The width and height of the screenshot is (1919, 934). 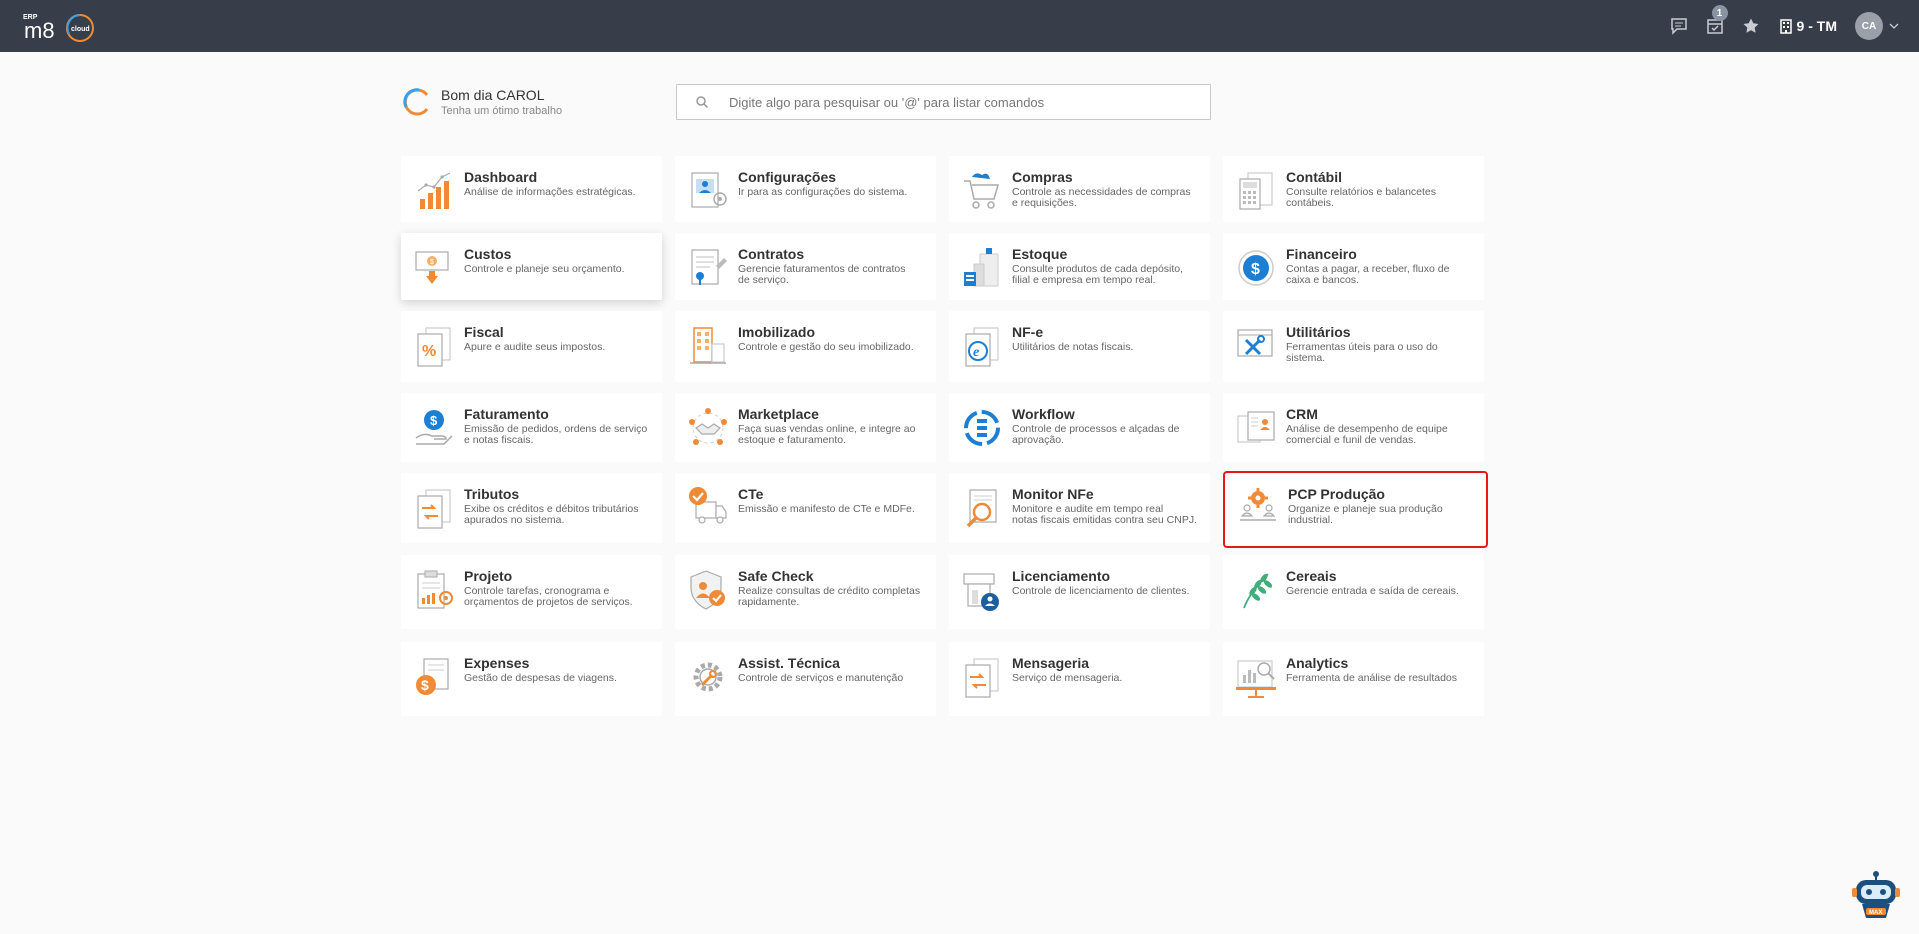 What do you see at coordinates (821, 678) in the screenshot?
I see `module-description: Controle de serviços e manutenção` at bounding box center [821, 678].